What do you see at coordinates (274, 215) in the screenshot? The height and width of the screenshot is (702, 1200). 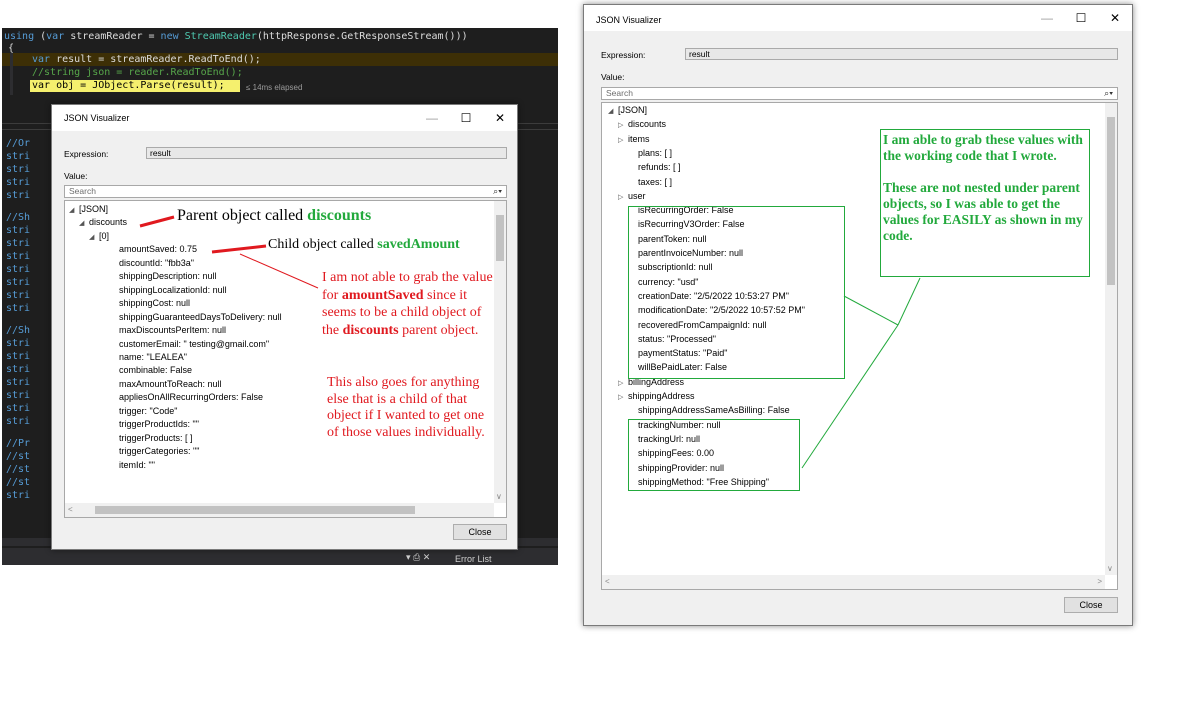 I see `parent-annotation: Parent object called discounts` at bounding box center [274, 215].